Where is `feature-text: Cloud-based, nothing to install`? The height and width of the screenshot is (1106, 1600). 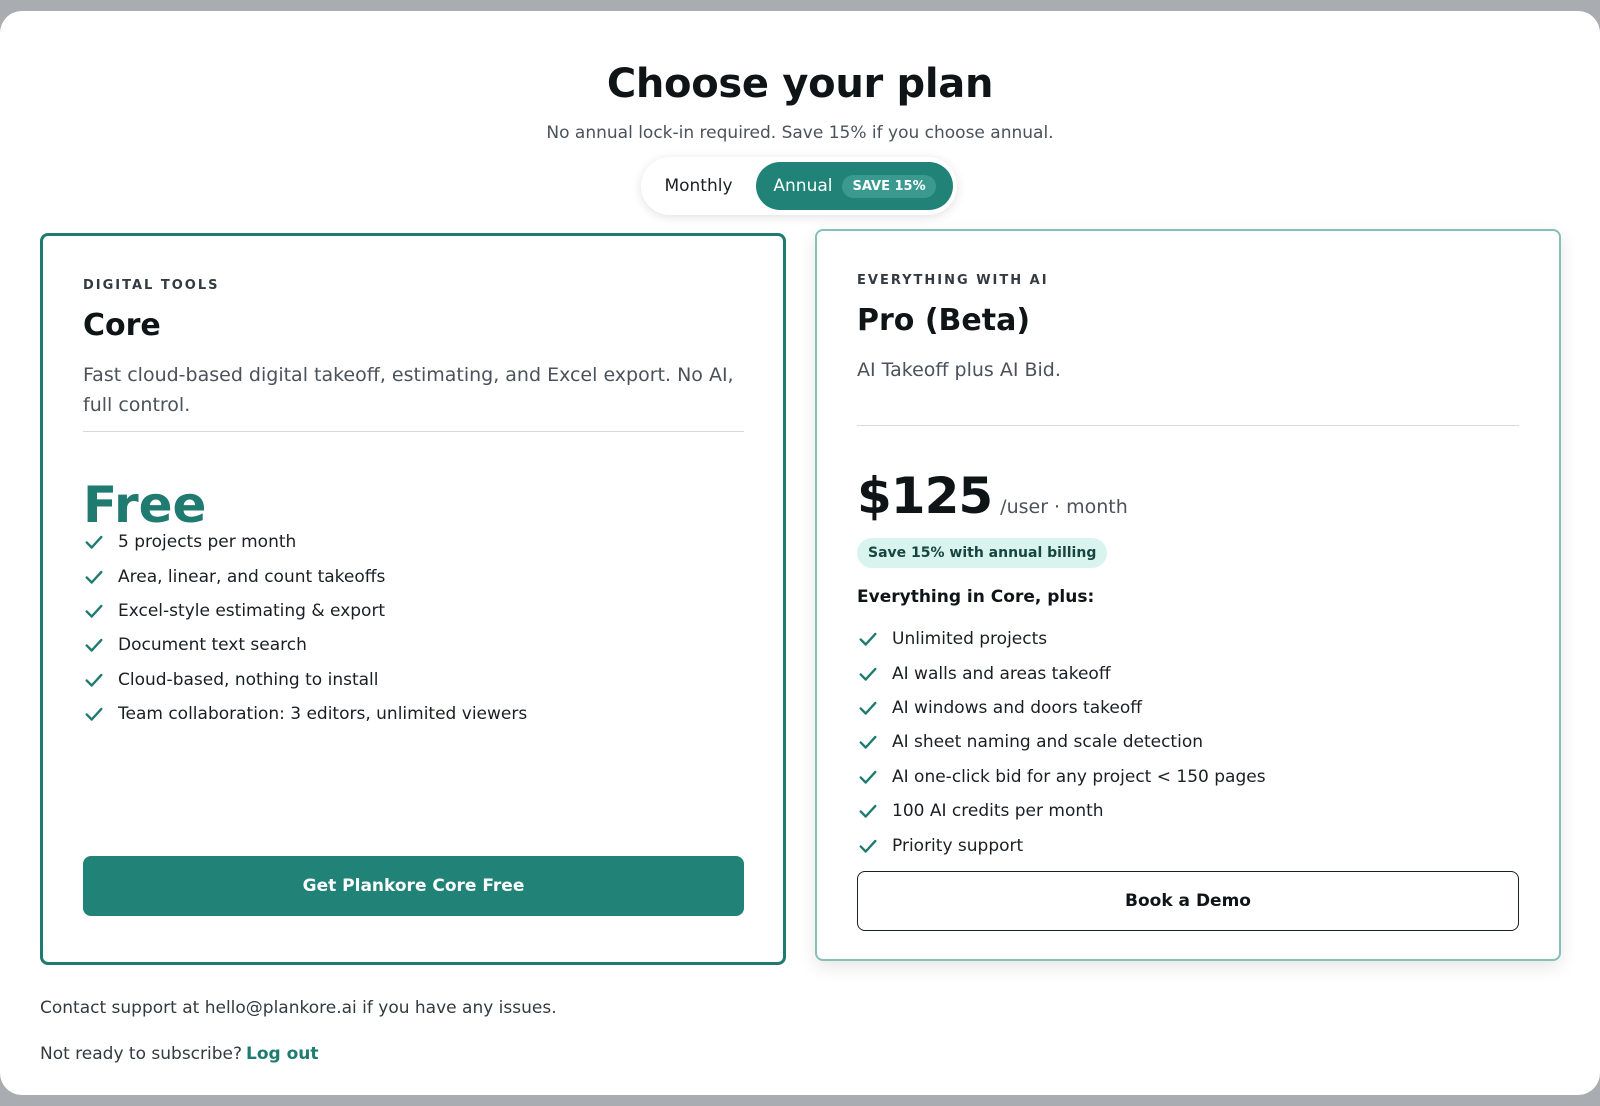 feature-text: Cloud-based, nothing to install is located at coordinates (248, 679).